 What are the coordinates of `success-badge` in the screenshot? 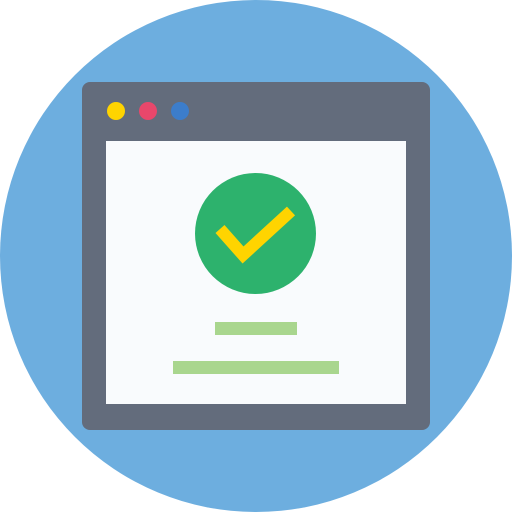 It's located at (255, 233).